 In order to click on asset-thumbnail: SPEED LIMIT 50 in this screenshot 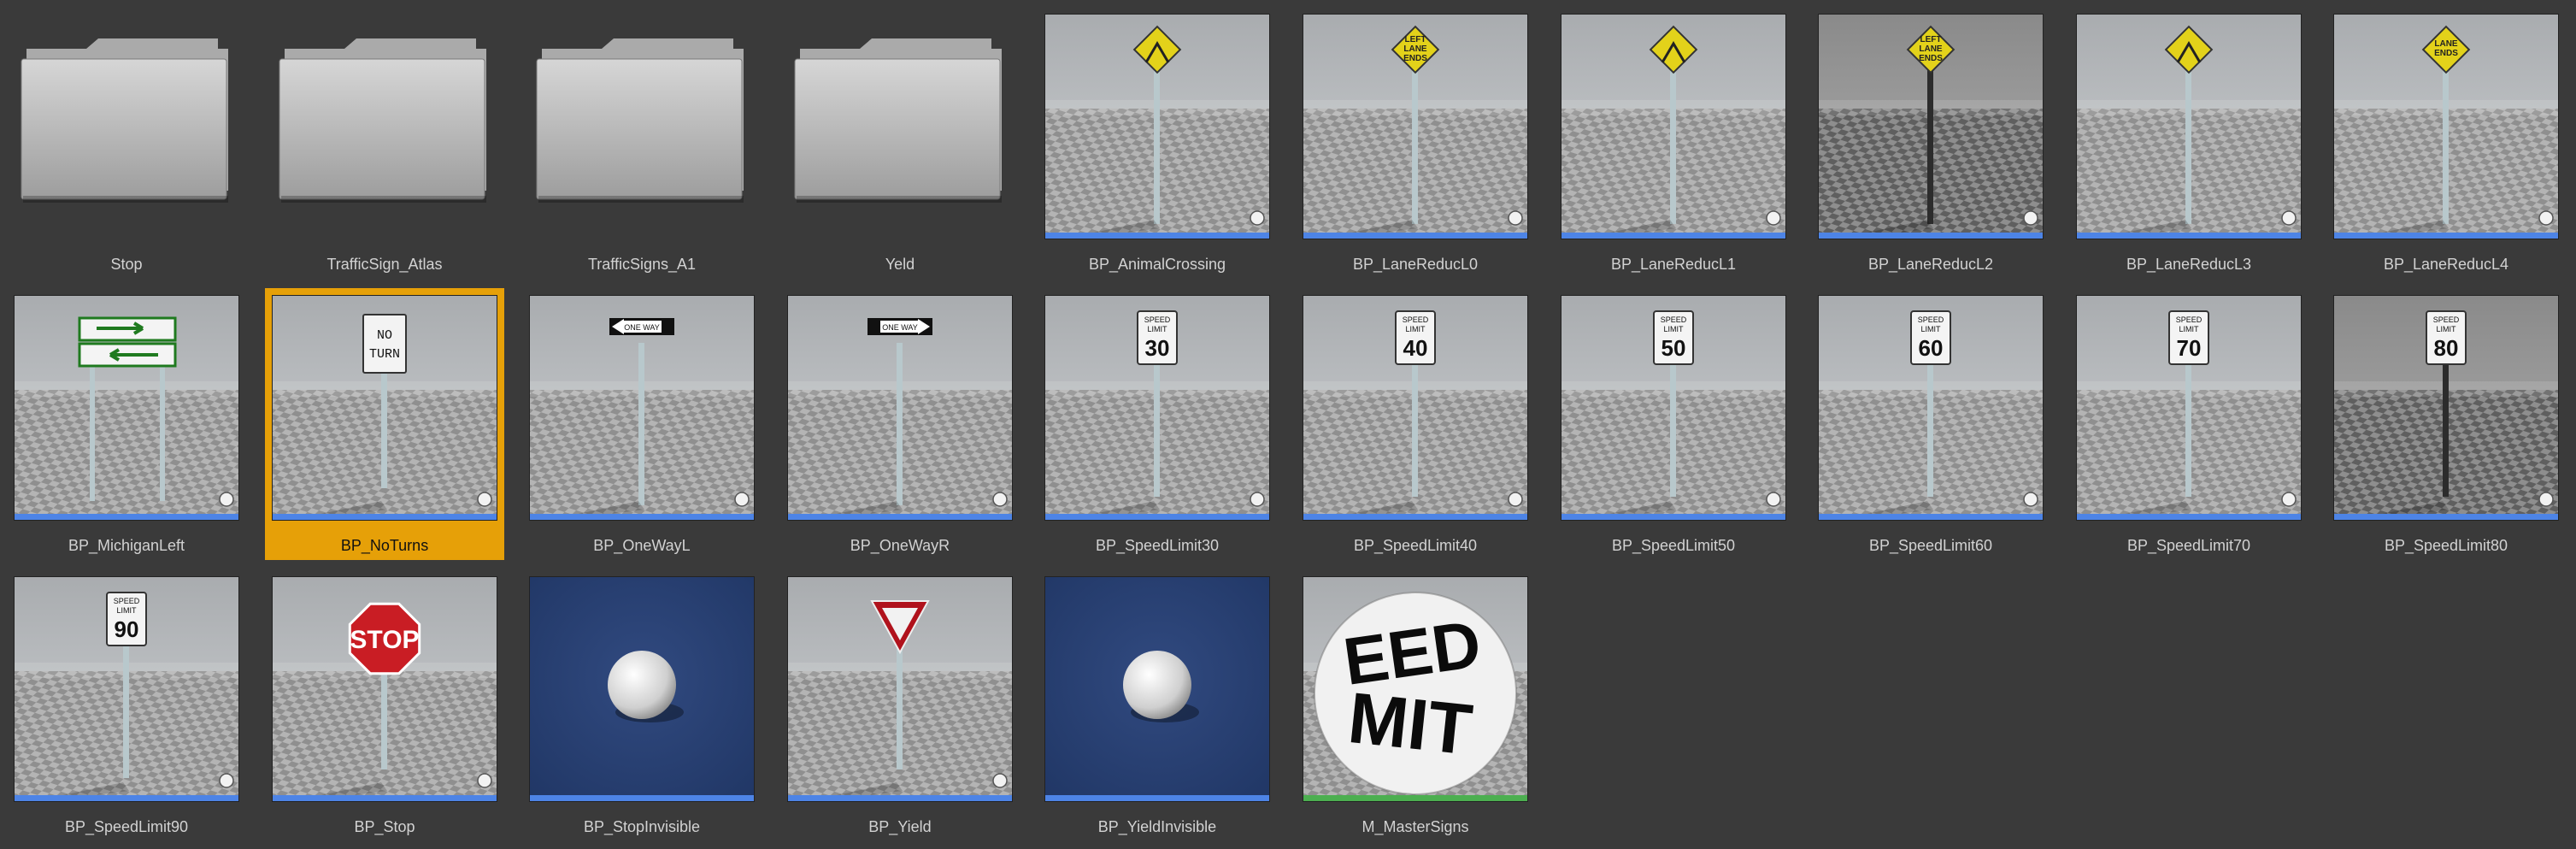, I will do `click(1673, 408)`.